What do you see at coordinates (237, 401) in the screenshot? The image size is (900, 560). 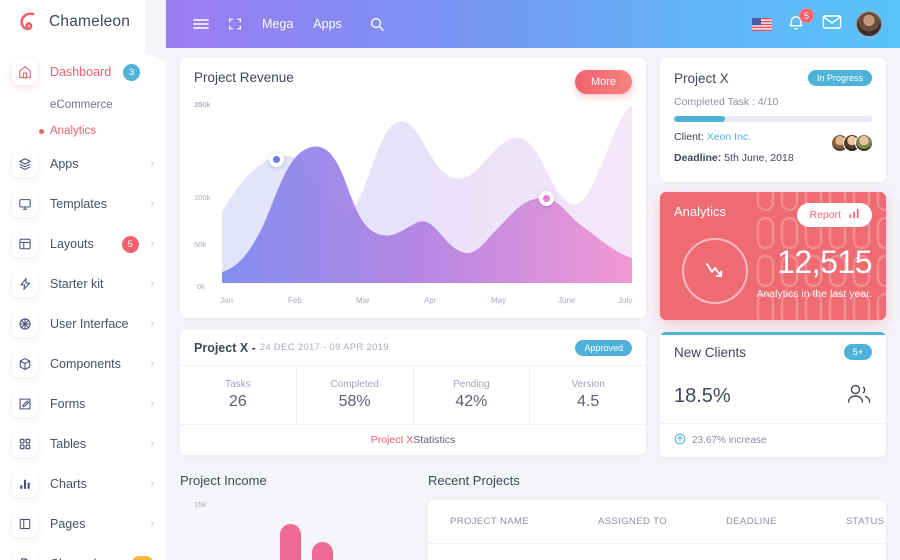 I see `stat-value: 26` at bounding box center [237, 401].